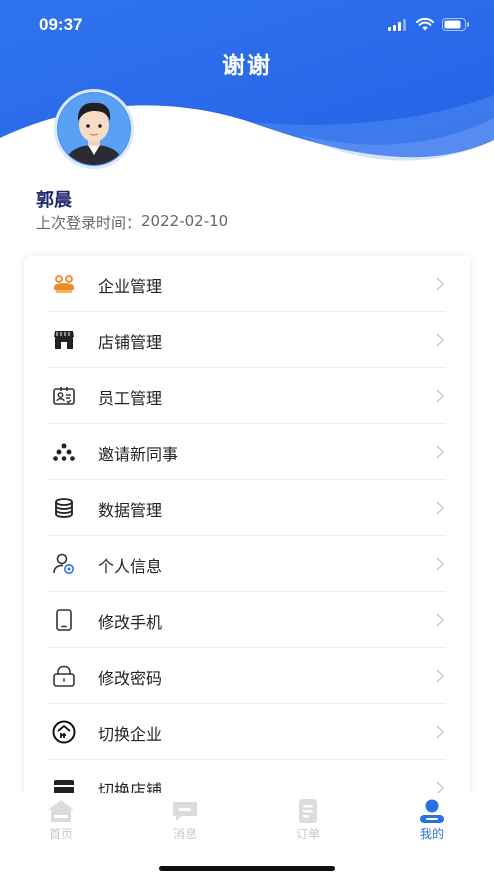  I want to click on tab-messages: 消息, so click(185, 820).